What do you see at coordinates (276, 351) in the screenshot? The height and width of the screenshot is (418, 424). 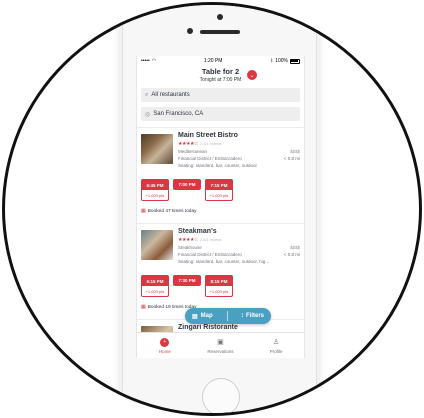 I see `tab-label: Profile` at bounding box center [276, 351].